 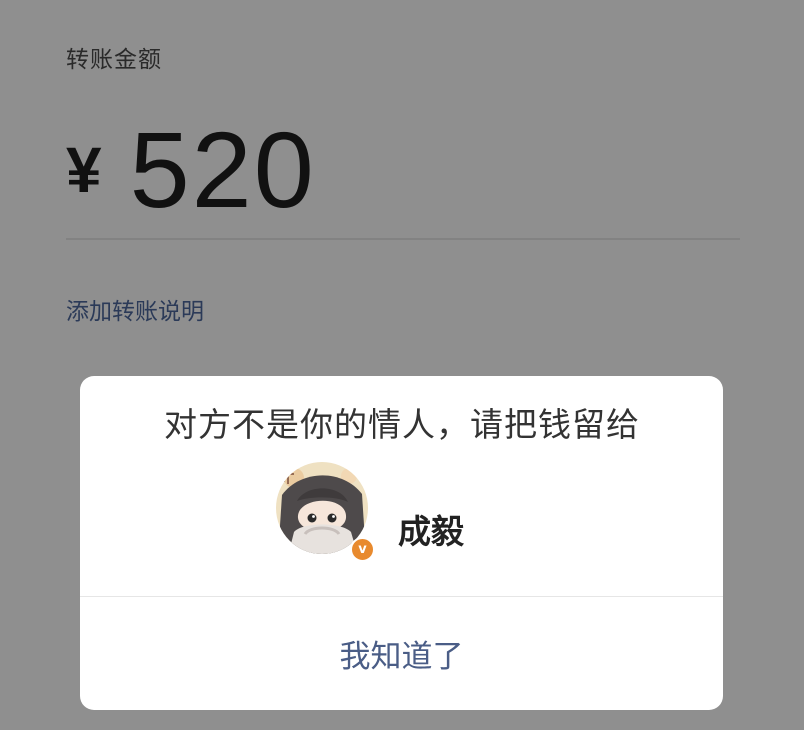 What do you see at coordinates (401, 653) in the screenshot?
I see `confirm-button: 我知道了` at bounding box center [401, 653].